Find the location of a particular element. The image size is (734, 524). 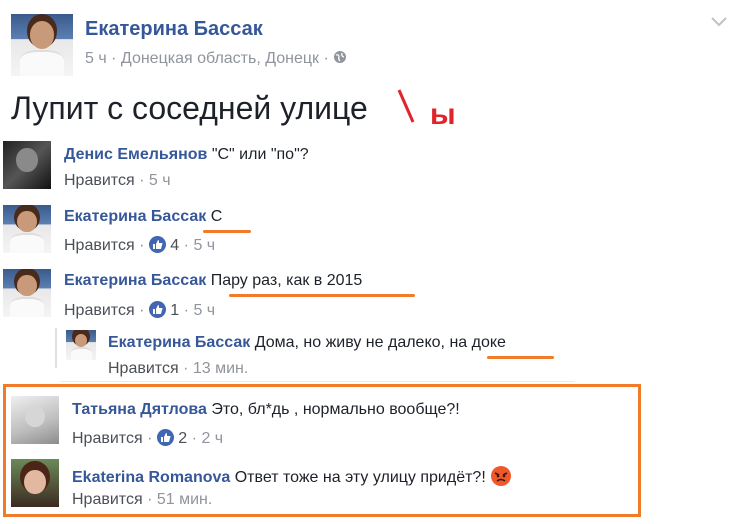

comment-actions: Нравится · 13 мин. is located at coordinates (178, 369).